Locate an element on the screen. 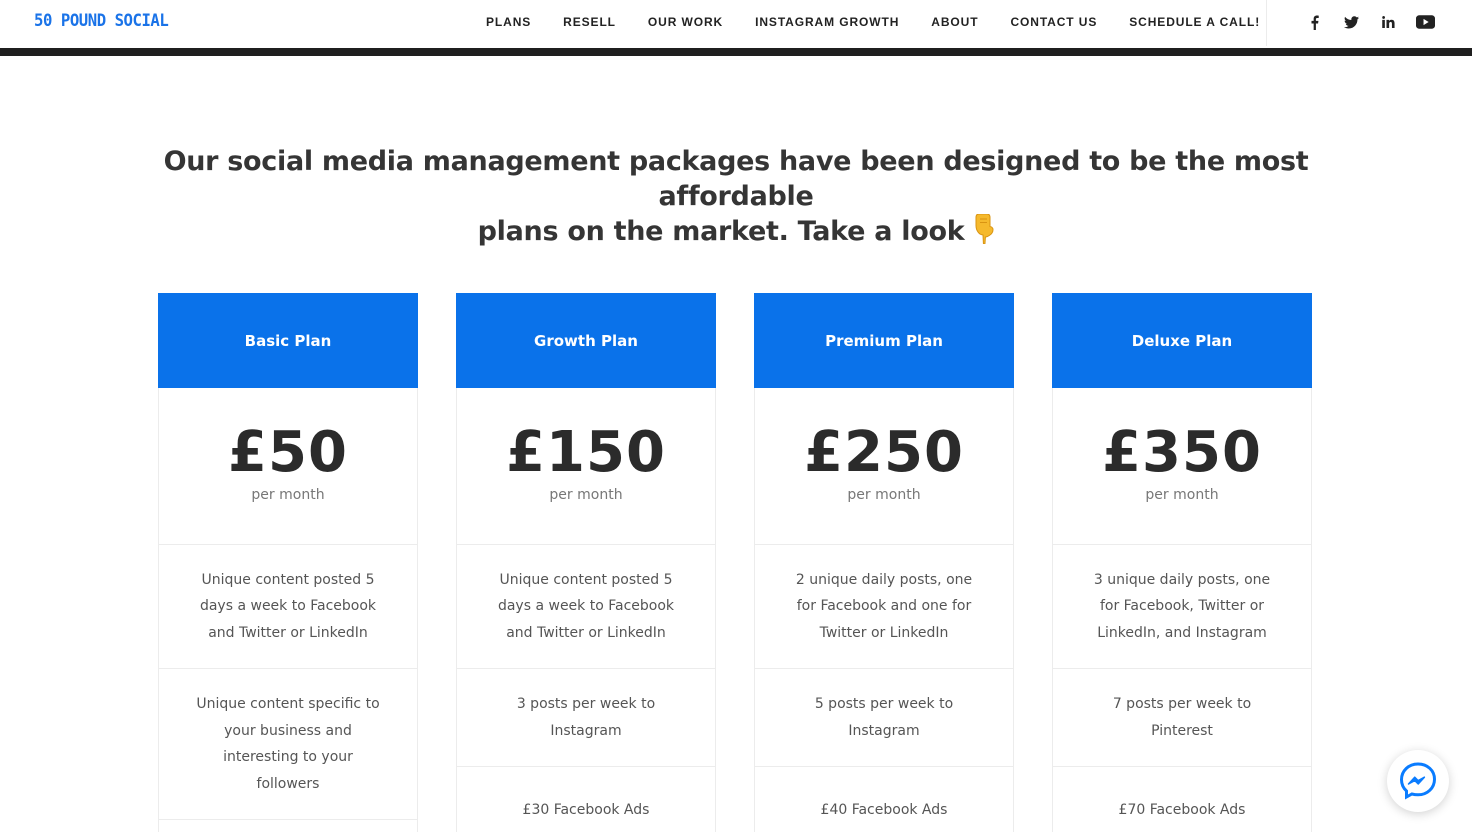  pointing-down-hand-emoji-icon is located at coordinates (983, 233).